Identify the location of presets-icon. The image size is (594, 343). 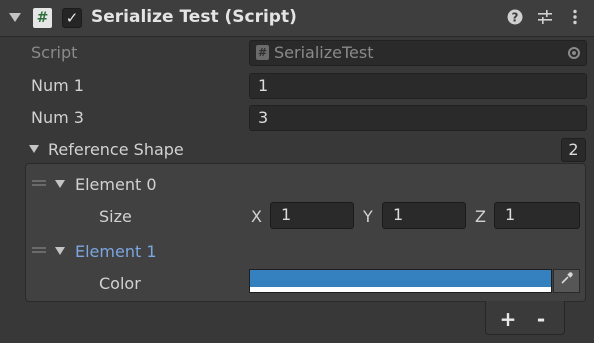
(545, 19).